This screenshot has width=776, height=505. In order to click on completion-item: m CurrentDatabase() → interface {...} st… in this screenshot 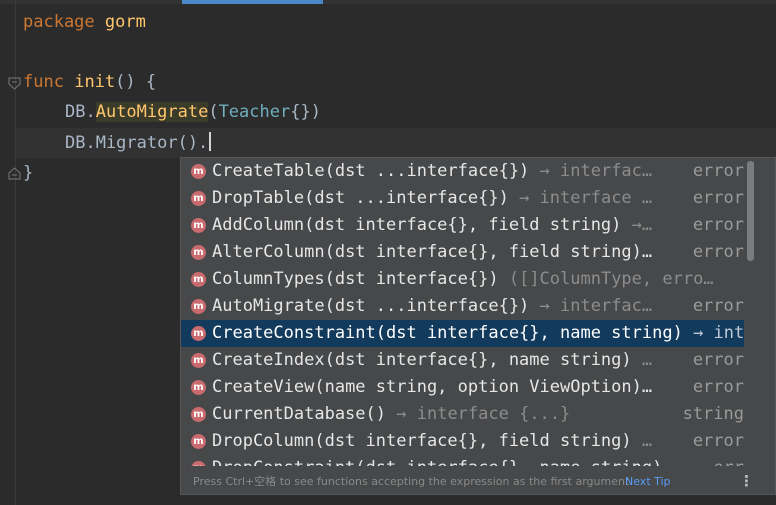, I will do `click(462, 414)`.